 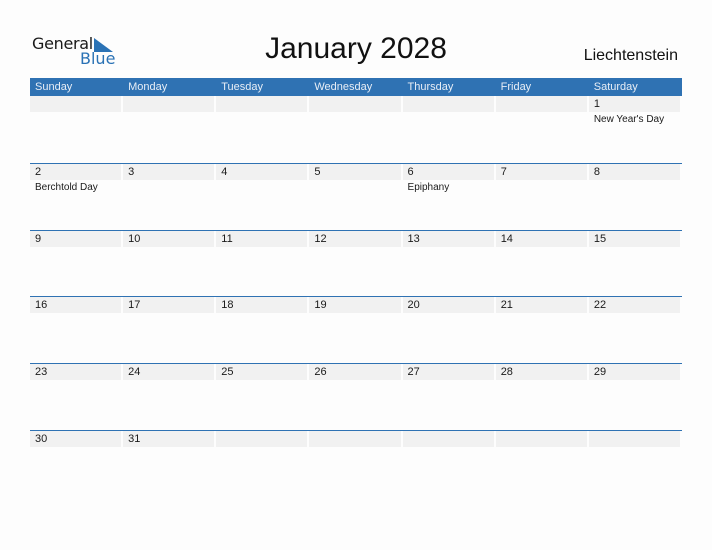 I want to click on weekday-tuesday: Tuesday, so click(x=242, y=87).